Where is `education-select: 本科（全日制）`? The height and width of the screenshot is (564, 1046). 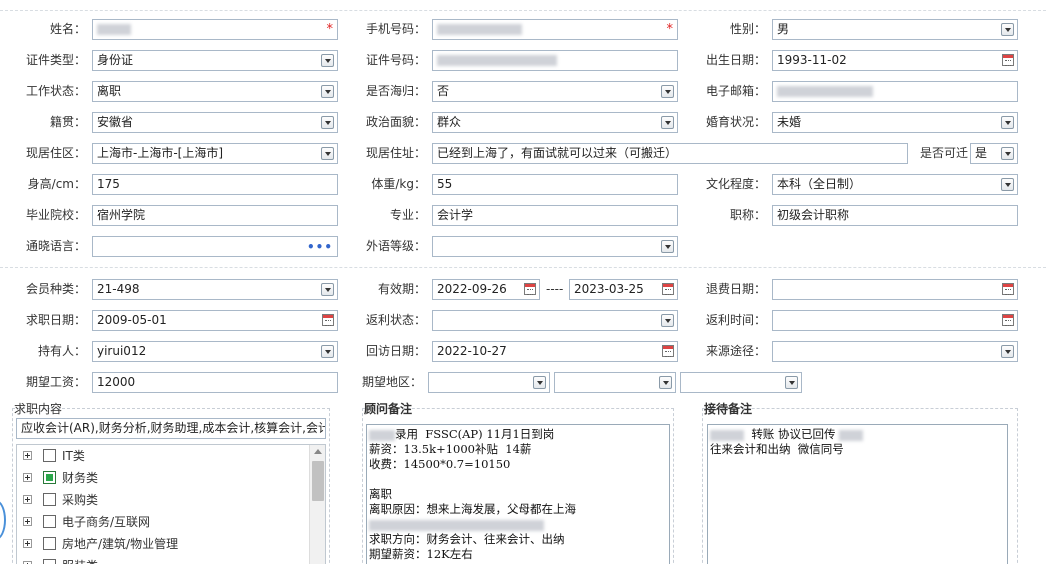 education-select: 本科（全日制） is located at coordinates (895, 184).